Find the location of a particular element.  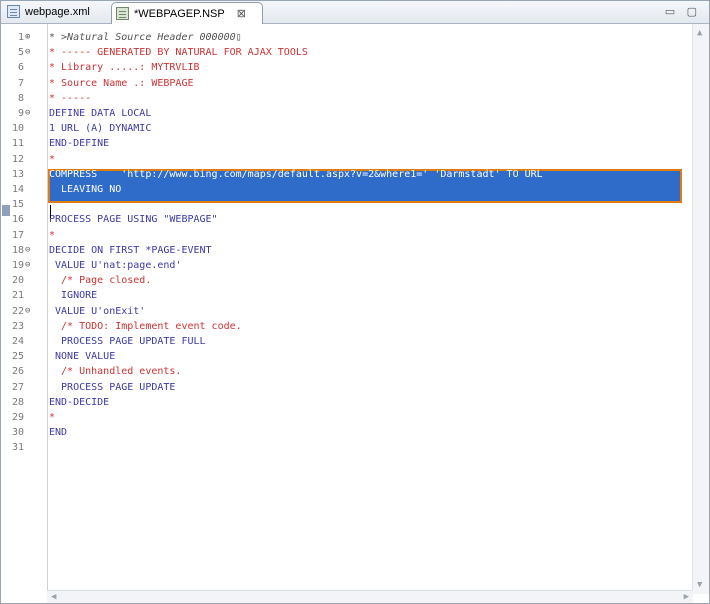

line-number: 9 is located at coordinates (20, 113).